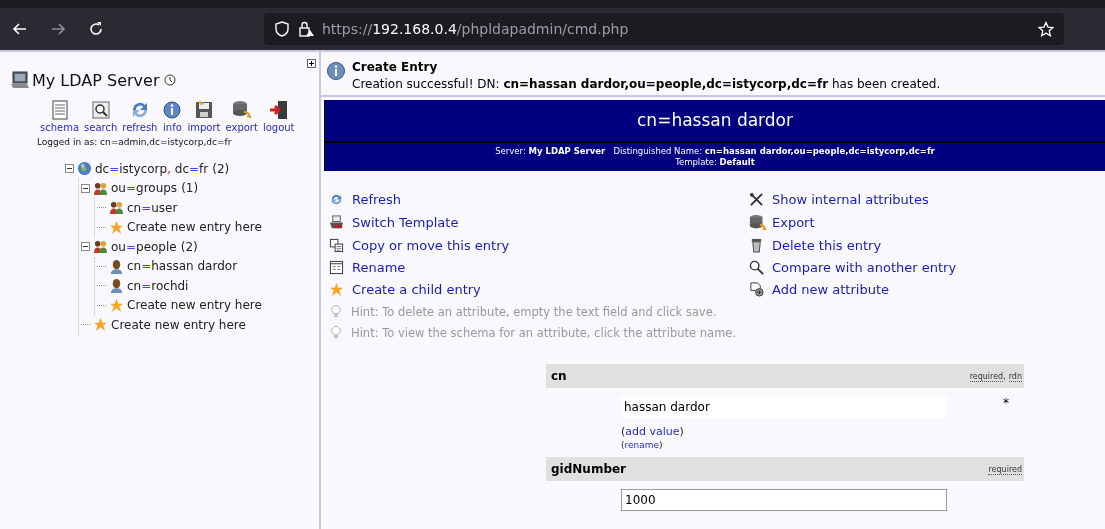 The width and height of the screenshot is (1105, 529). I want to click on bookmark-star-icon, so click(1046, 29).